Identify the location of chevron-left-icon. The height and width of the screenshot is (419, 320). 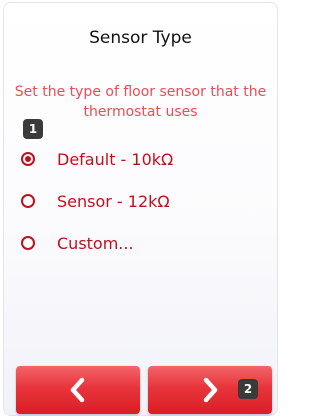
(77, 390).